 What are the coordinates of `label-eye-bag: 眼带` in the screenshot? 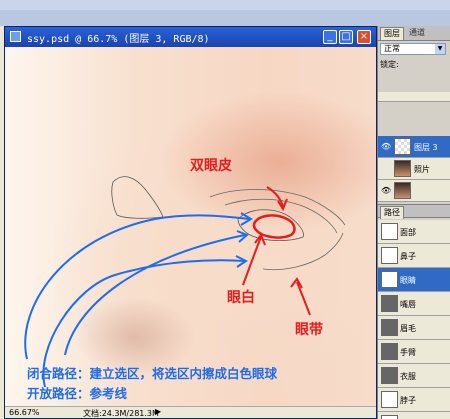 It's located at (309, 330).